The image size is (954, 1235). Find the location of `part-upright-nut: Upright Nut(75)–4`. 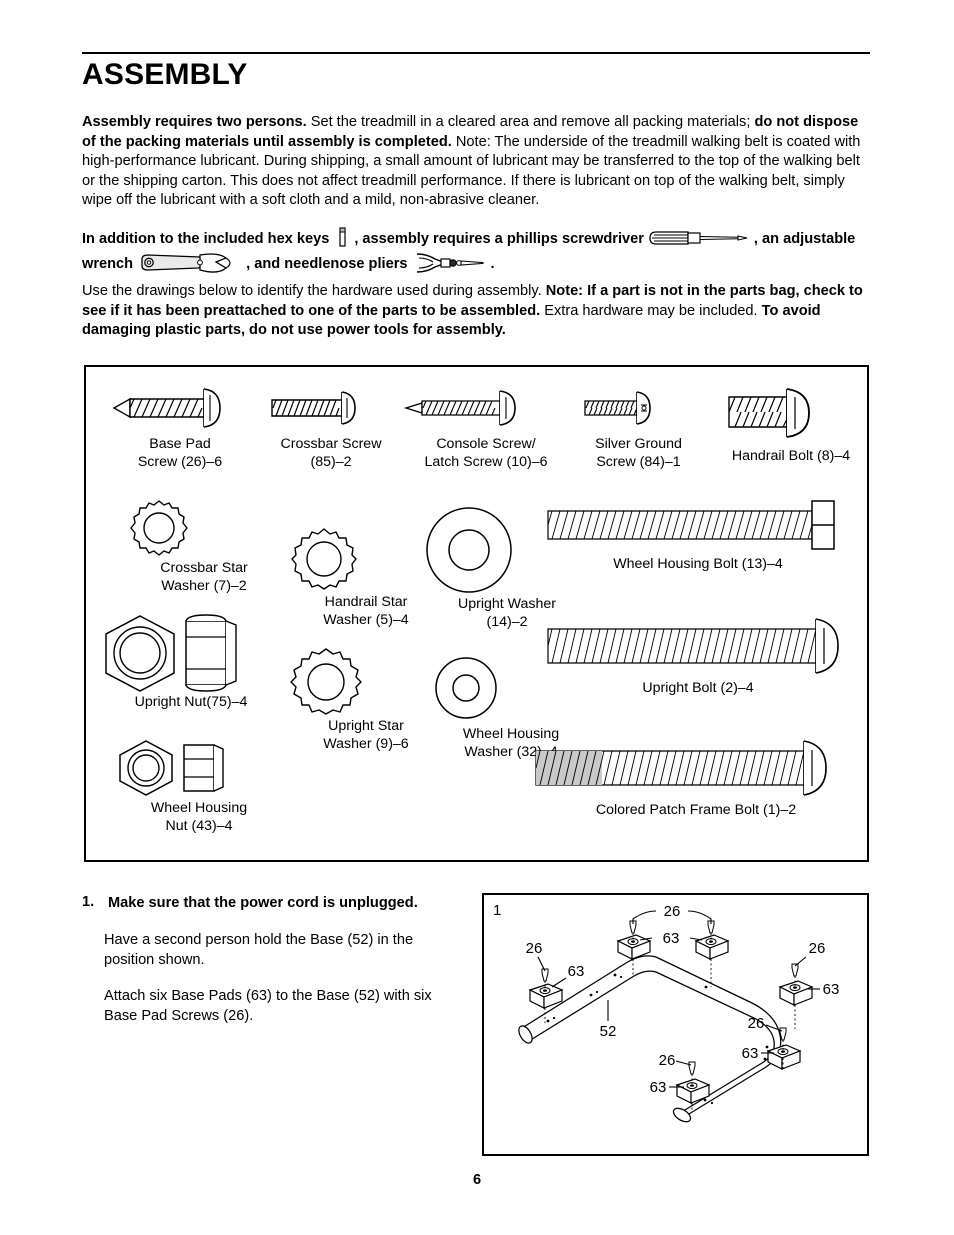

part-upright-nut: Upright Nut(75)–4 is located at coordinates (191, 661).